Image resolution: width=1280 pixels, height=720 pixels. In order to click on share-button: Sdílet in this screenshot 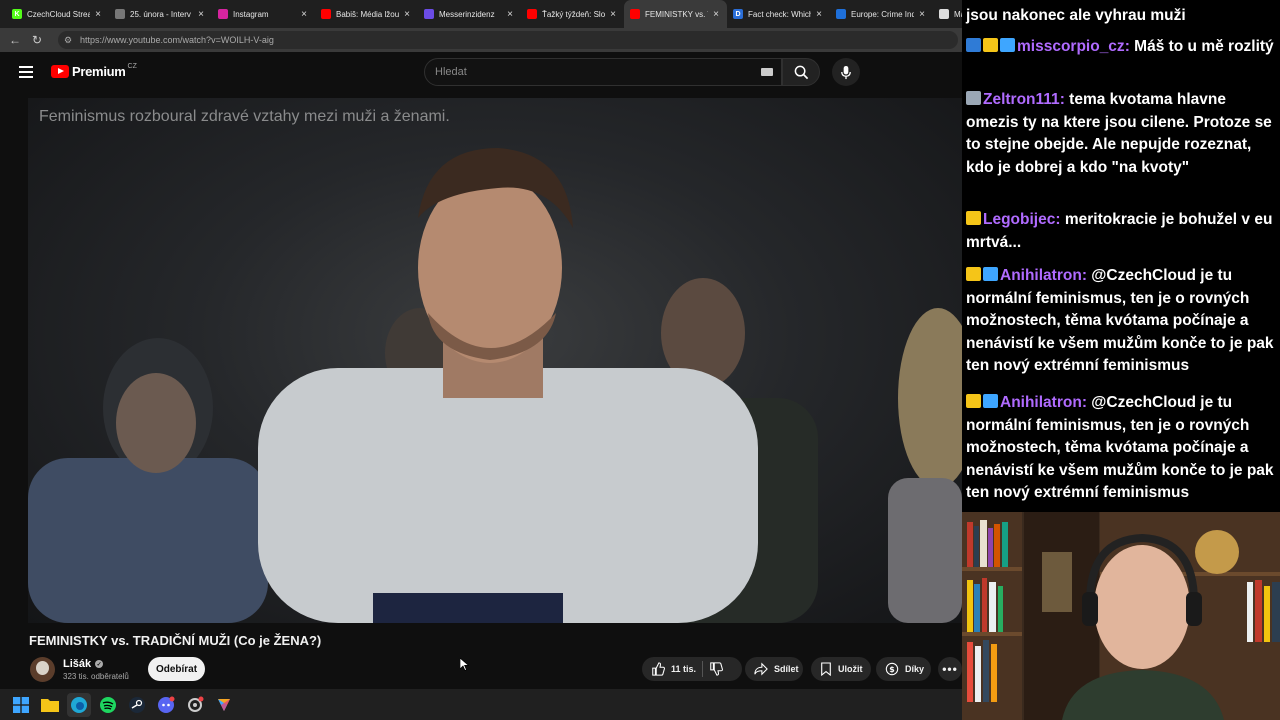, I will do `click(774, 669)`.